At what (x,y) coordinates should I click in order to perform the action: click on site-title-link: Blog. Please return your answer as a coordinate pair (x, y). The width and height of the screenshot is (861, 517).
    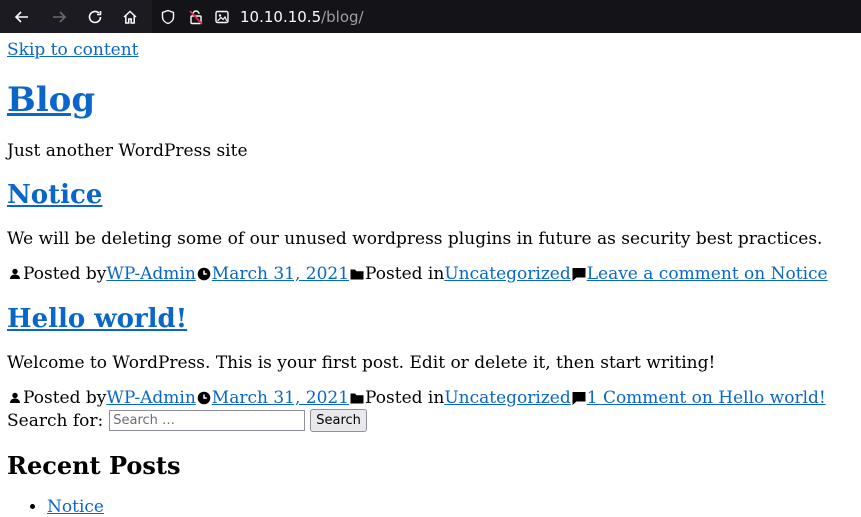
    Looking at the image, I should click on (51, 100).